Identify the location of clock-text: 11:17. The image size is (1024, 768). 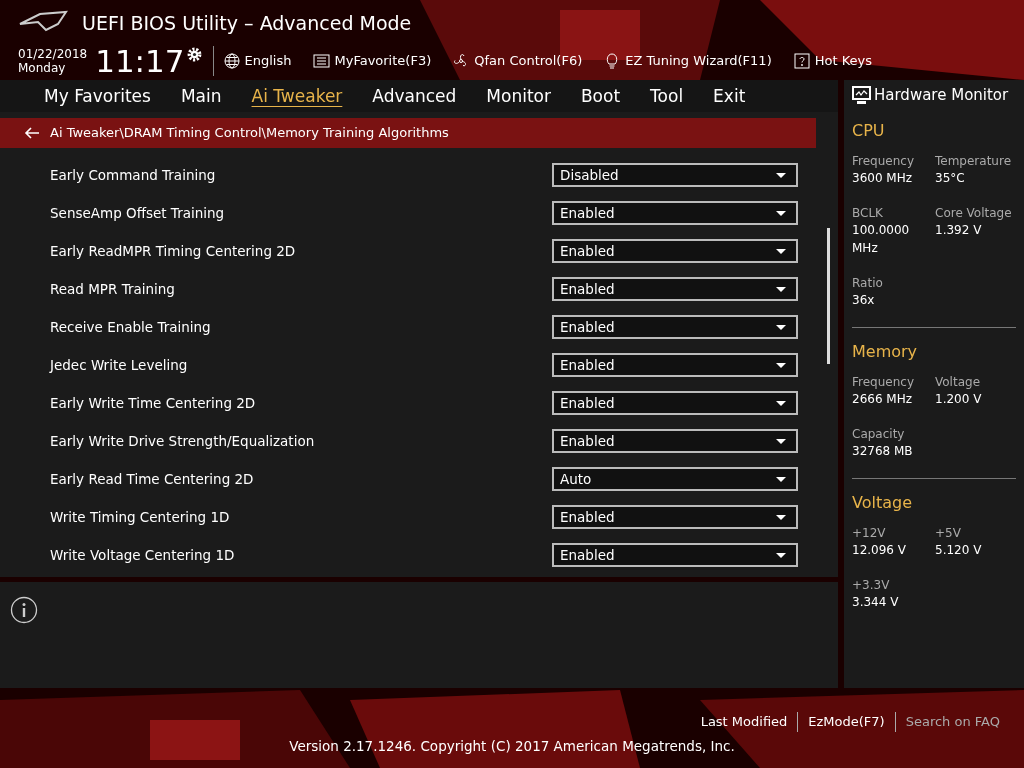
(140, 61).